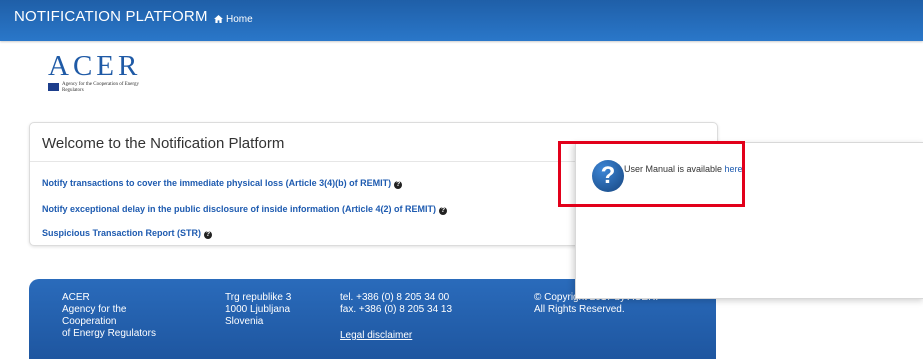 Image resolution: width=923 pixels, height=359 pixels. Describe the element at coordinates (111, 16) in the screenshot. I see `platform-title: NOTIFICATION PLATFORM` at that location.